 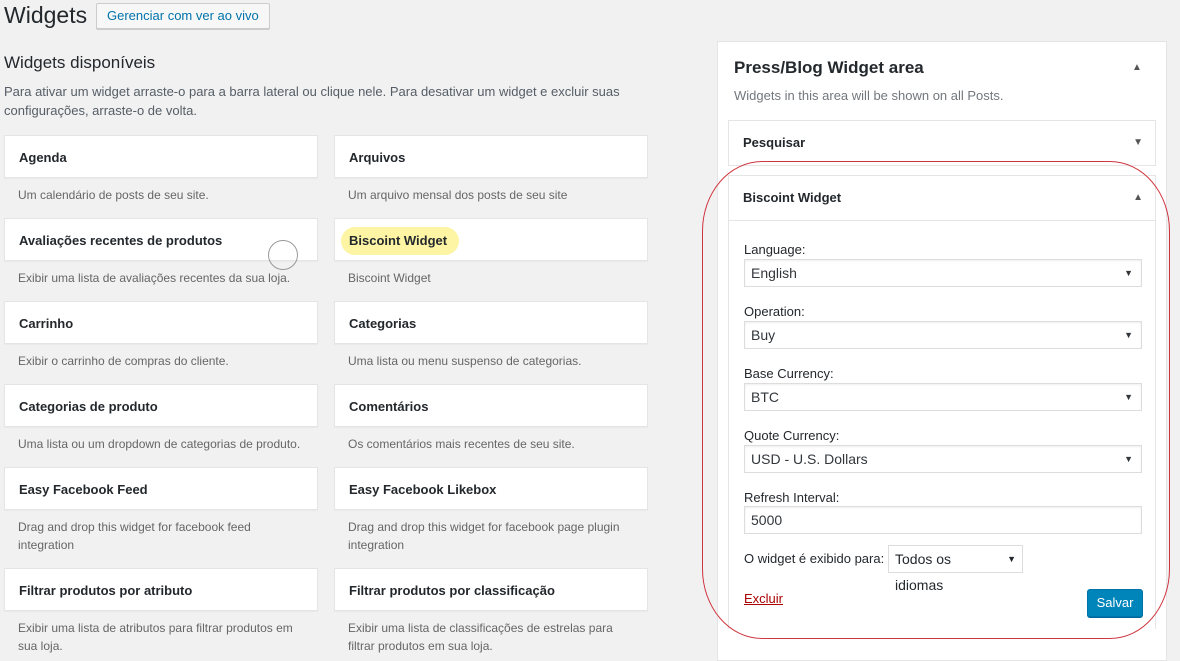 What do you see at coordinates (491, 239) in the screenshot?
I see `widget-card-biscoint: Biscoint Widget` at bounding box center [491, 239].